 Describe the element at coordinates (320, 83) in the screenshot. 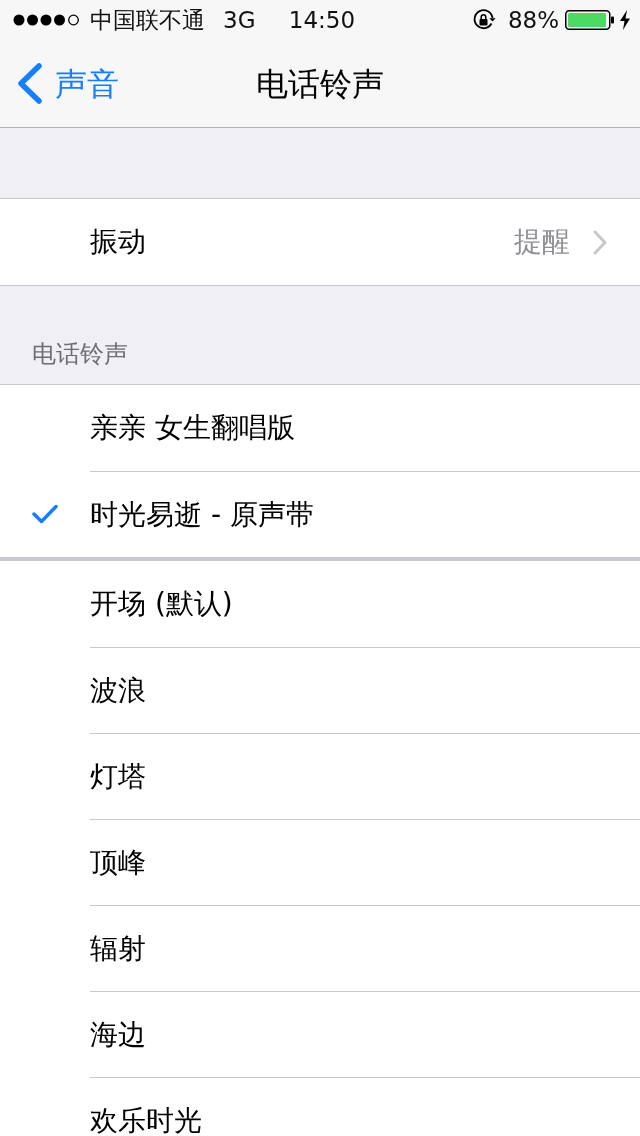

I see `page-title: 电话铃声` at that location.